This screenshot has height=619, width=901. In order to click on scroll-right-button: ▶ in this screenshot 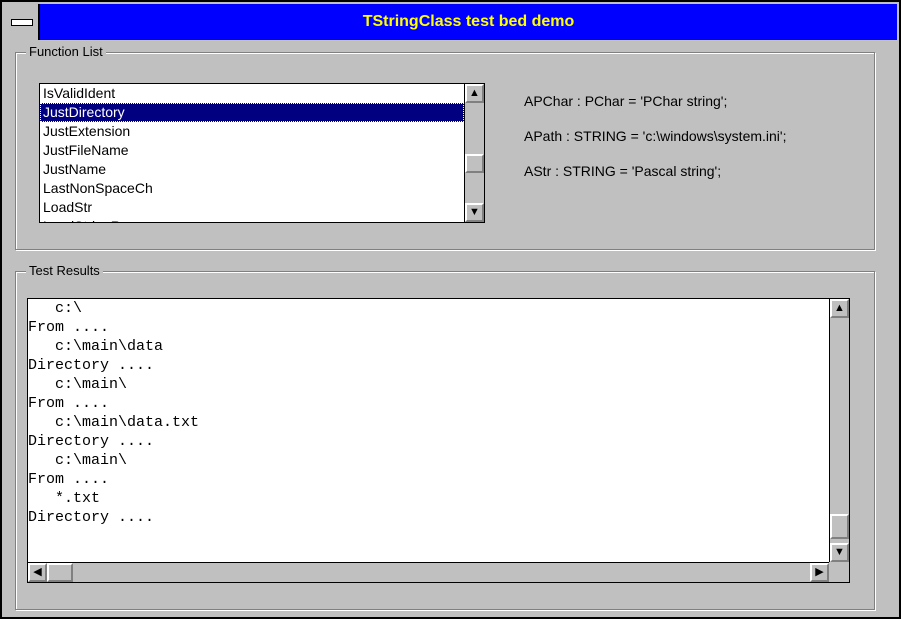, I will do `click(819, 572)`.